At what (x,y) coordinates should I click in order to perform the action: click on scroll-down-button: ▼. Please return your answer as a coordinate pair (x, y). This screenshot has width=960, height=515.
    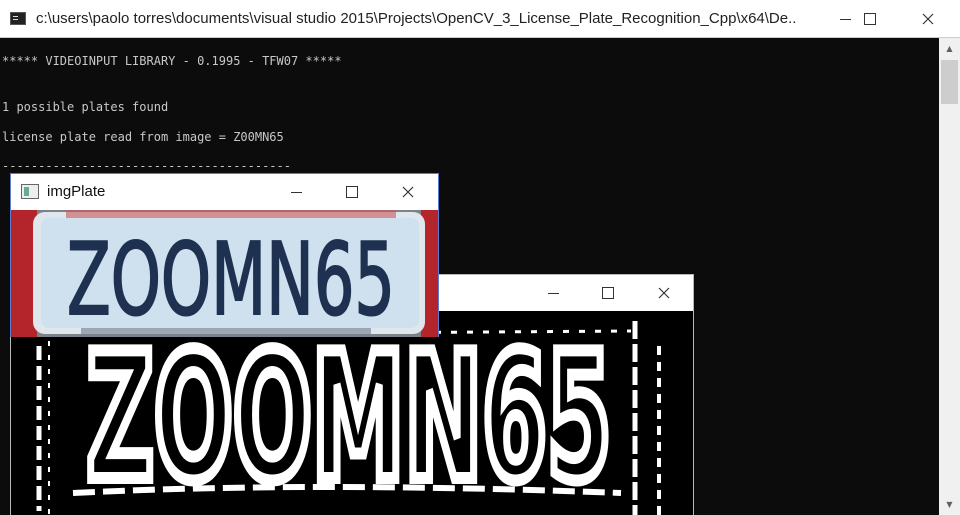
    Looking at the image, I should click on (949, 504).